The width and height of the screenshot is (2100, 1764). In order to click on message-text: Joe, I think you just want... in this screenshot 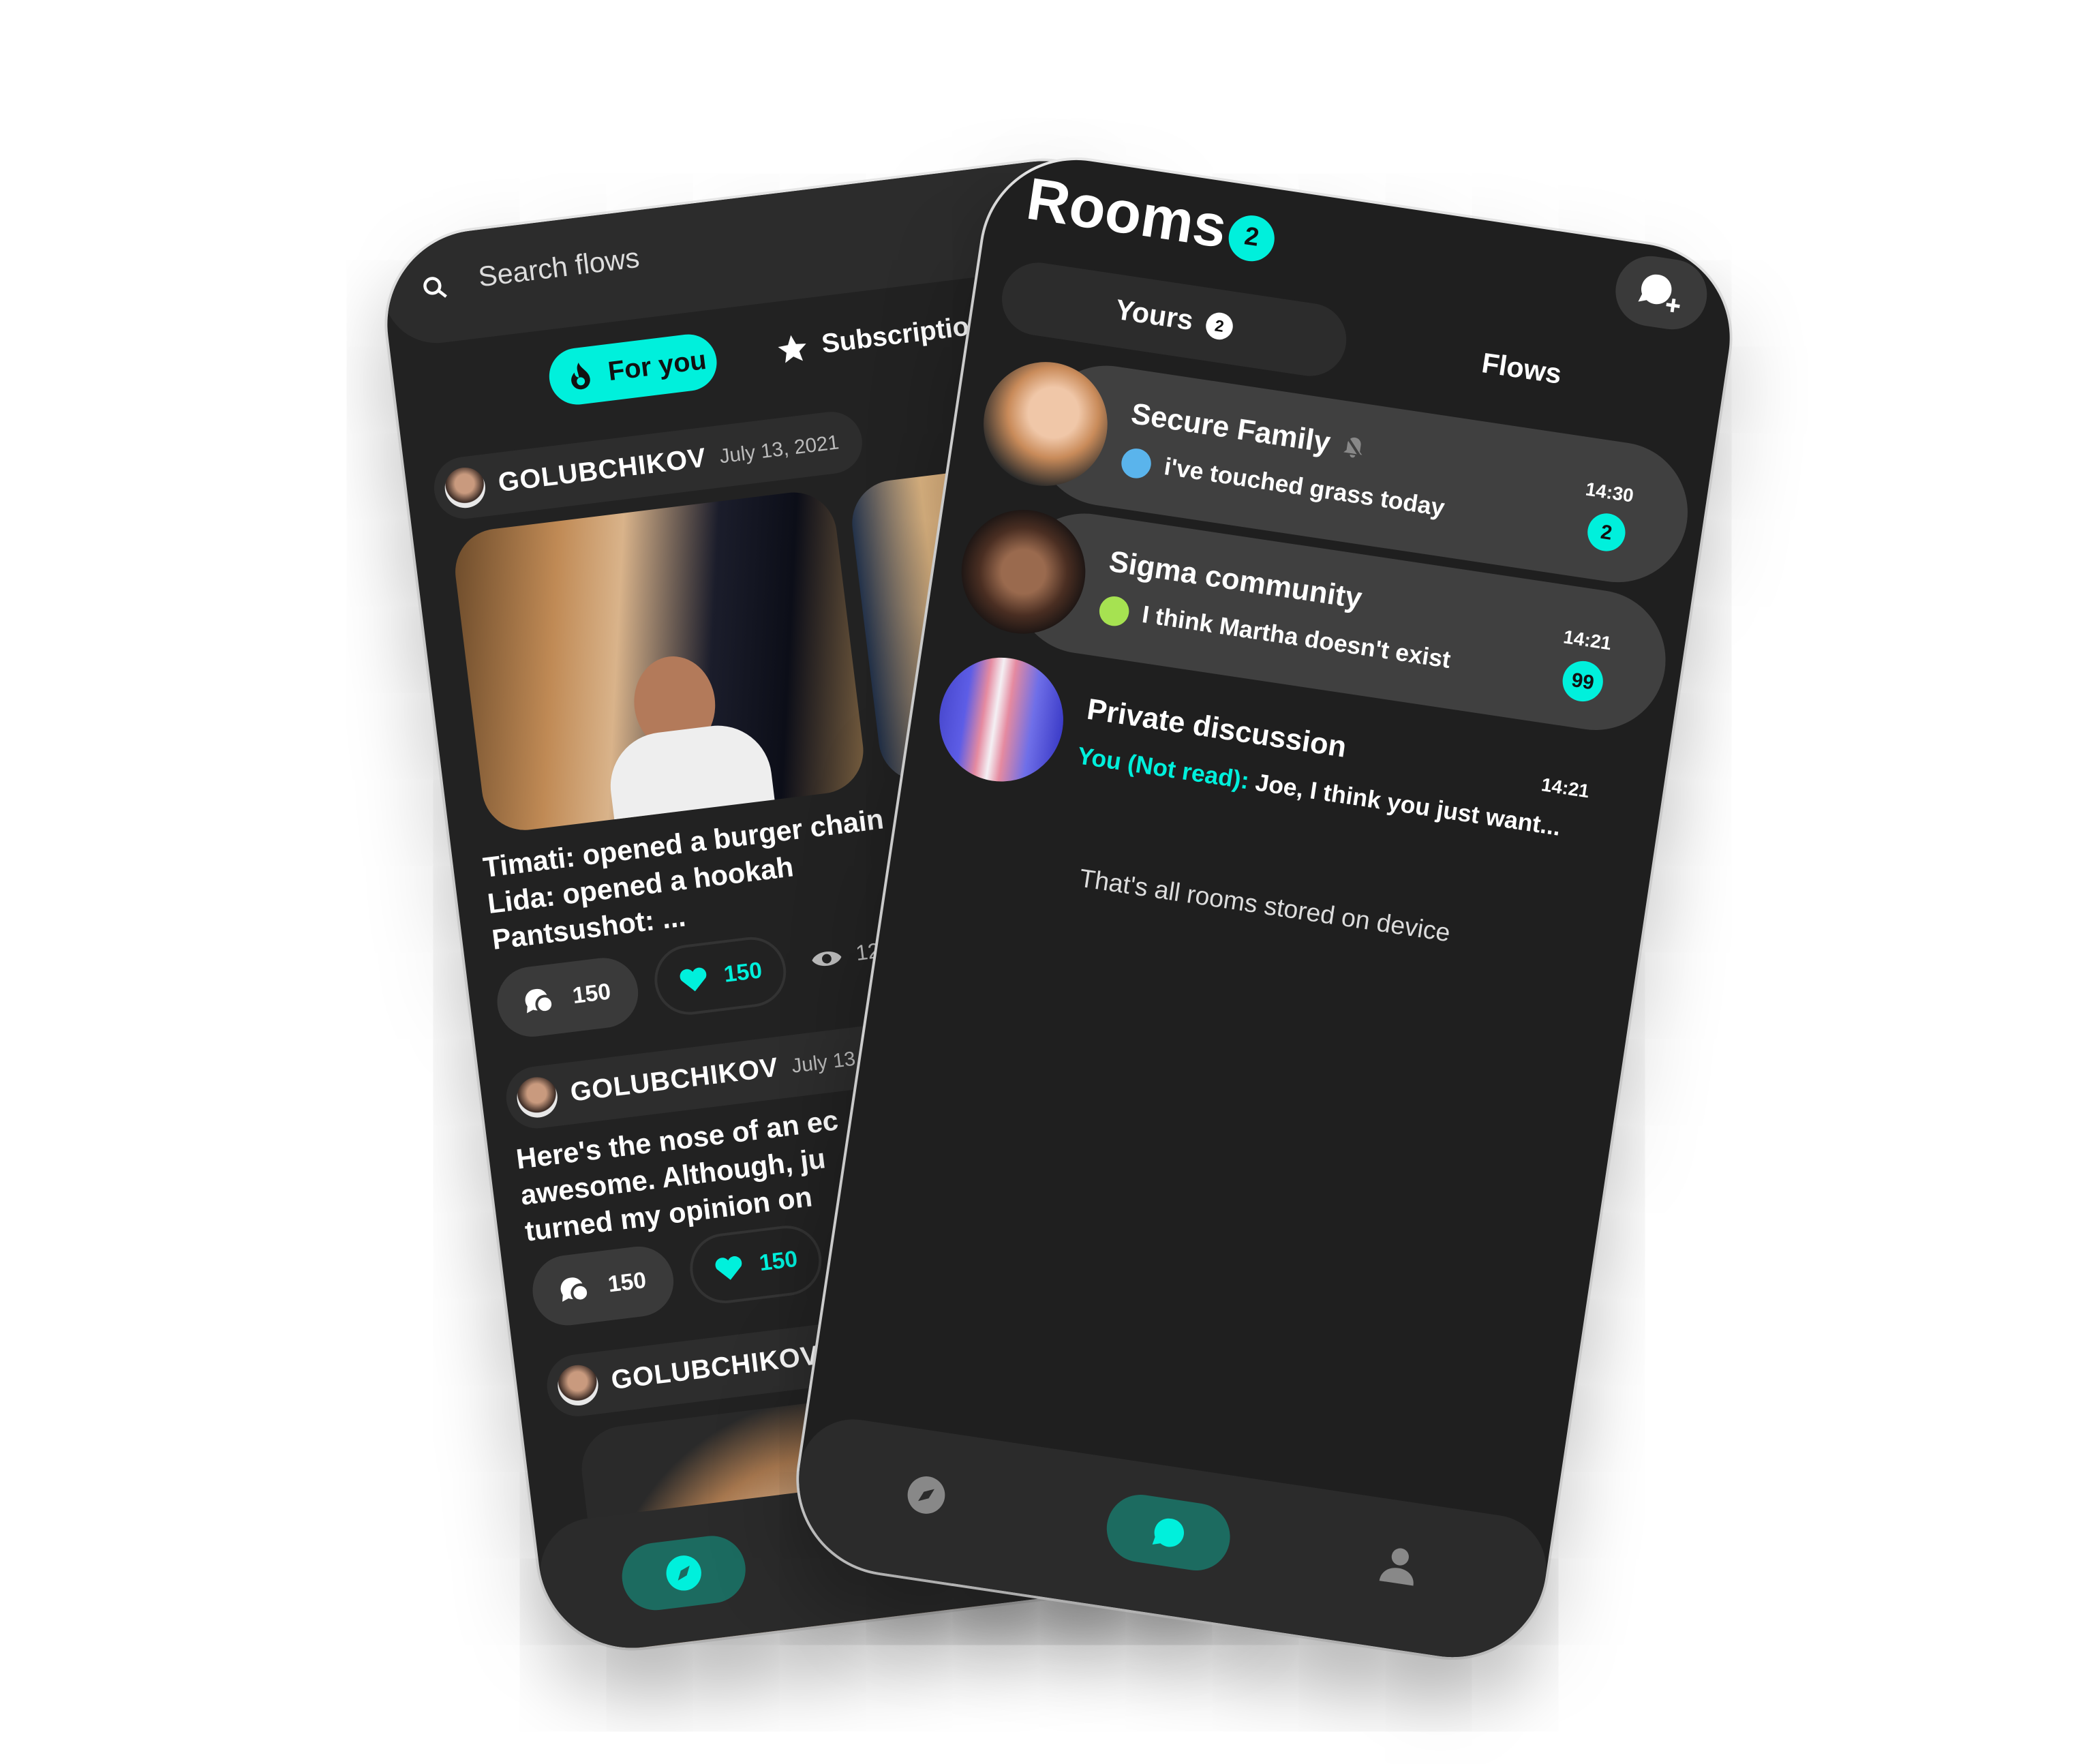, I will do `click(1408, 804)`.